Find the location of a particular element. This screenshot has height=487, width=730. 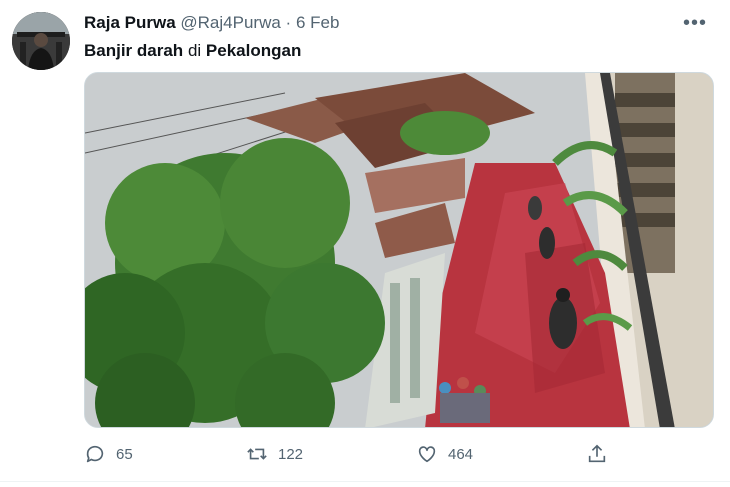

avatar is located at coordinates (41, 41).